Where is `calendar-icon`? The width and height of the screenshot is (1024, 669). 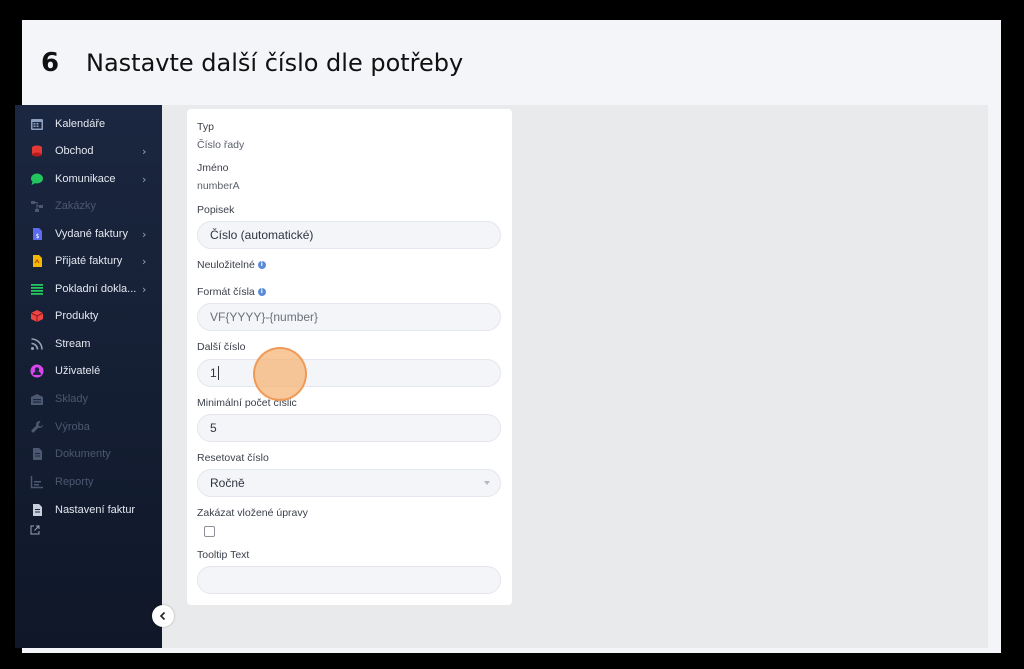 calendar-icon is located at coordinates (37, 124).